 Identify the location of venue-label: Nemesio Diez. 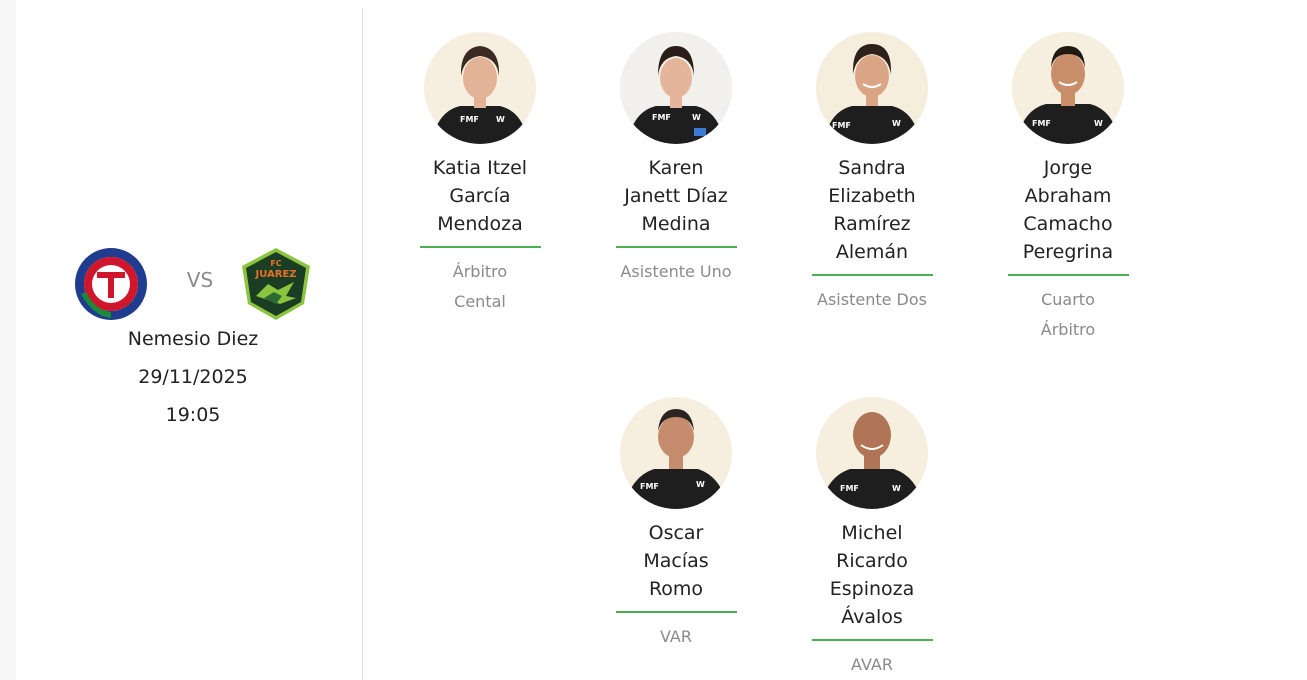
(193, 339).